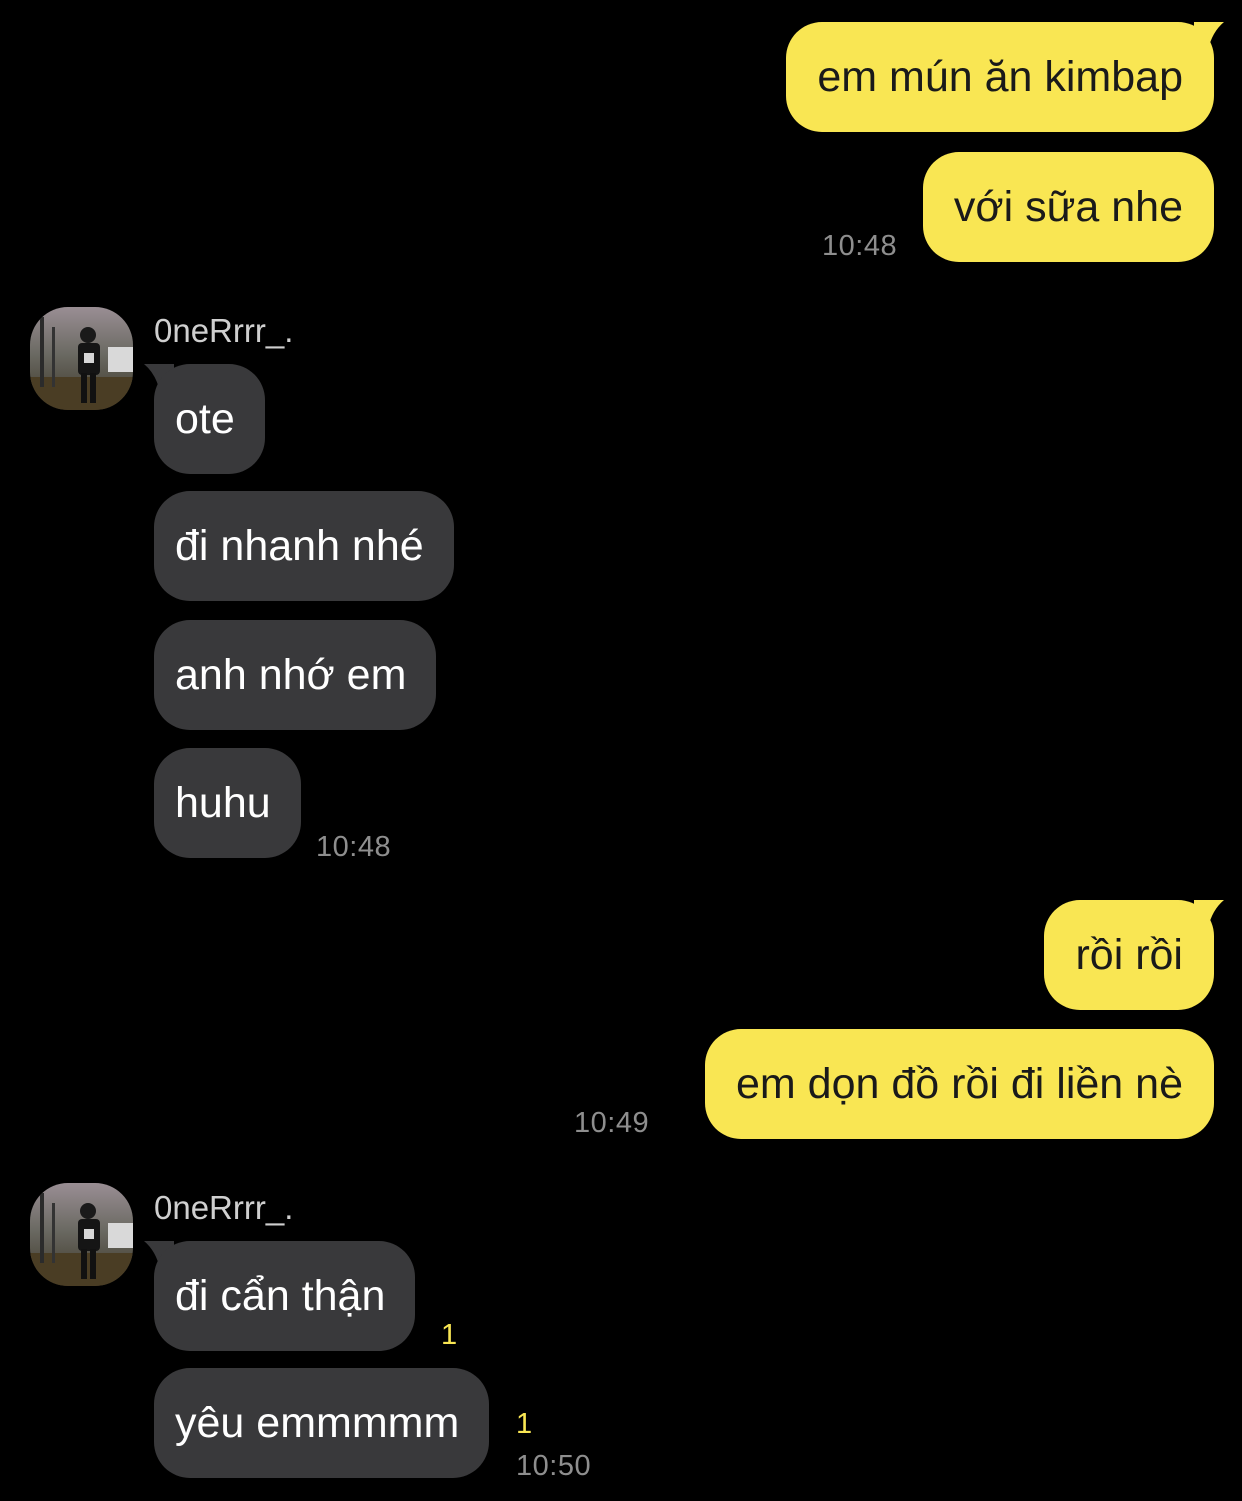  I want to click on message-text: em dọn đồ rồi đi liền nè, so click(959, 1084).